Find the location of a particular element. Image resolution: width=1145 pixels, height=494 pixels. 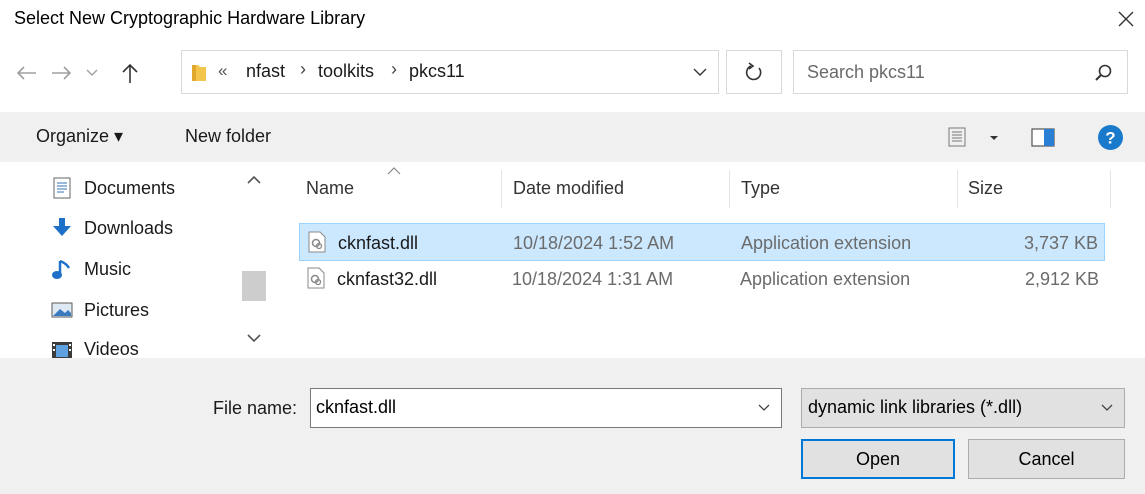

forward-arrow-icon is located at coordinates (62, 73).